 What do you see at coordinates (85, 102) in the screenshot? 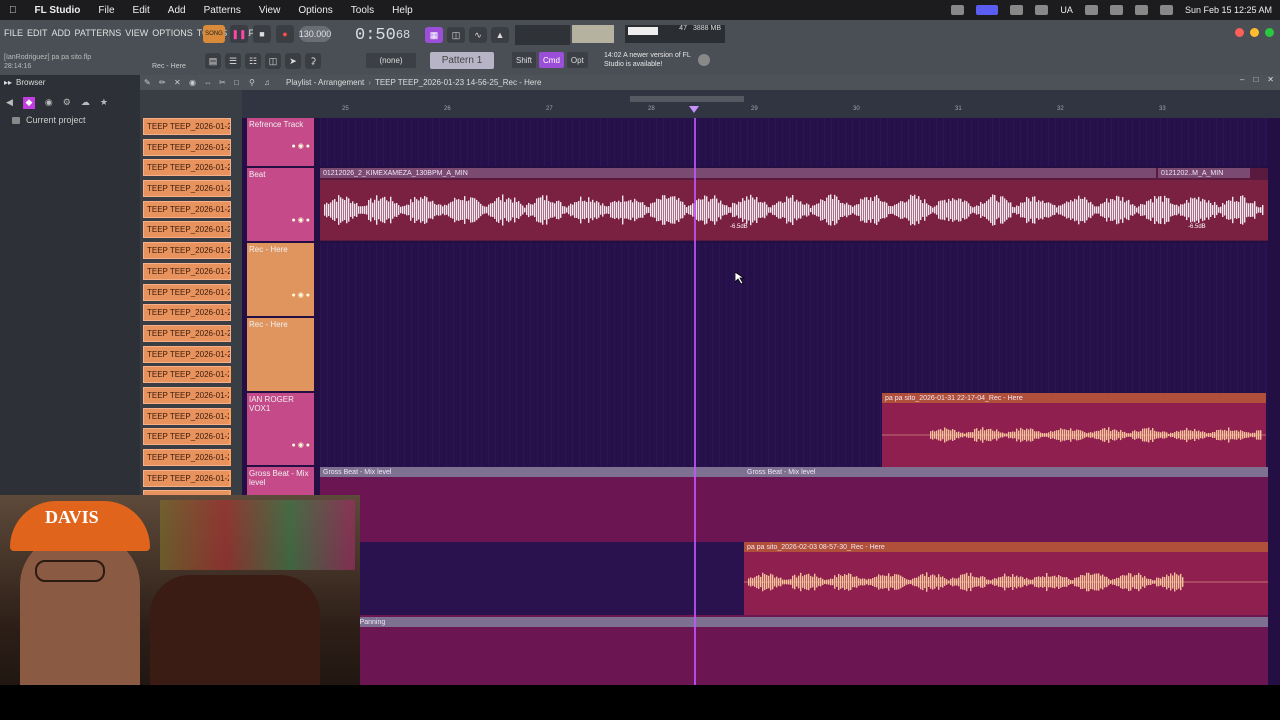
I see `cloud-icon: ☁` at bounding box center [85, 102].